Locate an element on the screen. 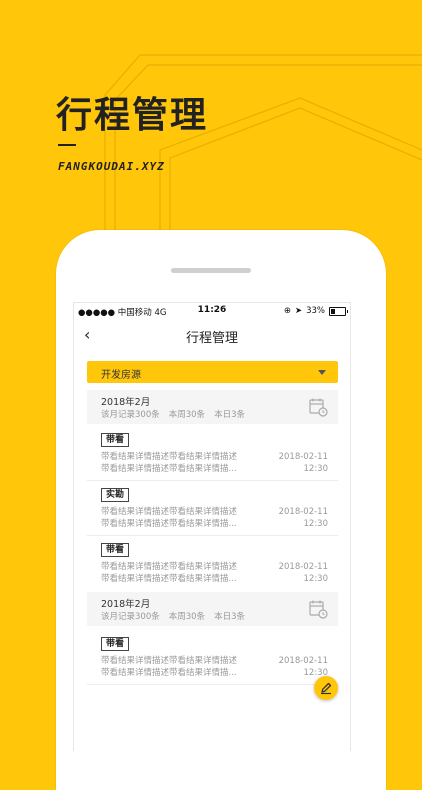 This screenshot has height=790, width=422. edit-fab-button is located at coordinates (326, 688).